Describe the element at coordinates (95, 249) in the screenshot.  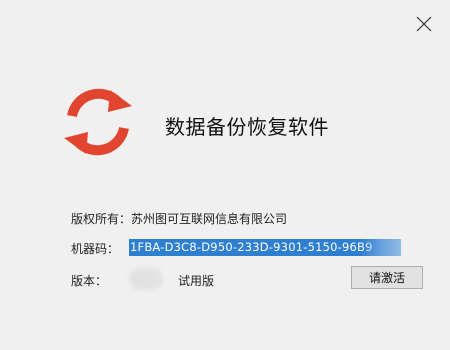
I see `machine-code-label: 机器码：` at that location.